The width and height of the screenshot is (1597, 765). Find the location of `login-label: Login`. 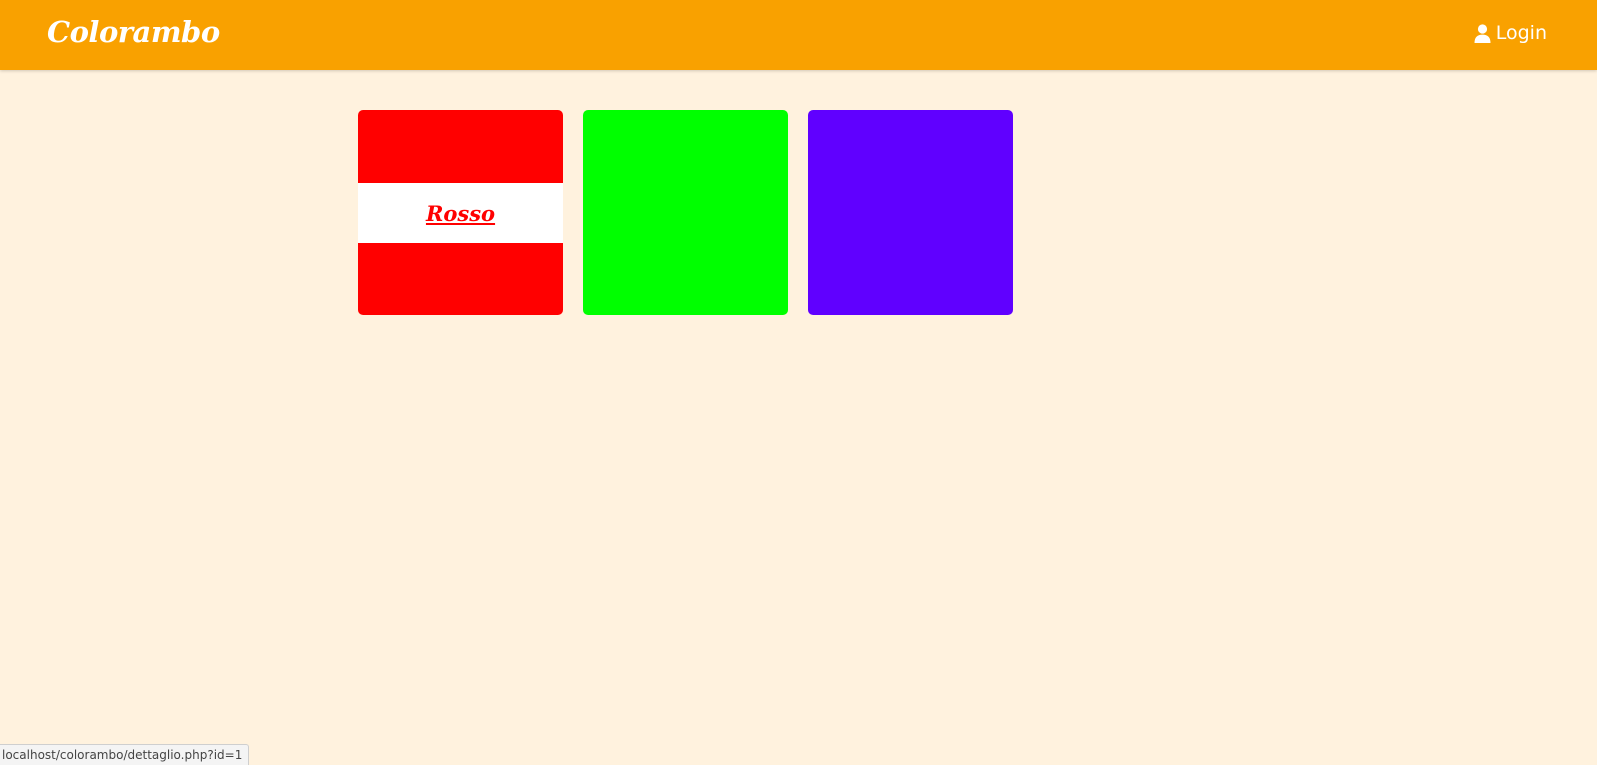

login-label: Login is located at coordinates (1521, 33).